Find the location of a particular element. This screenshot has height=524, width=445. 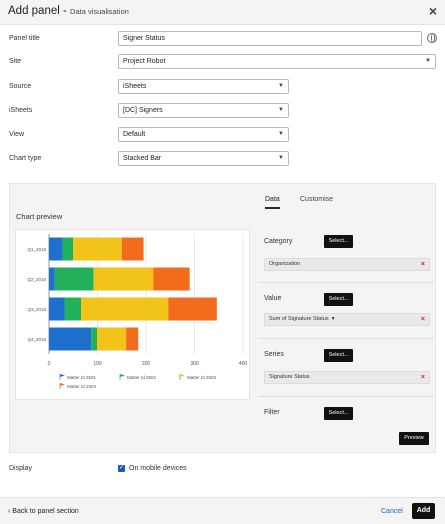

chart-type-label: Chart type is located at coordinates (25, 158).